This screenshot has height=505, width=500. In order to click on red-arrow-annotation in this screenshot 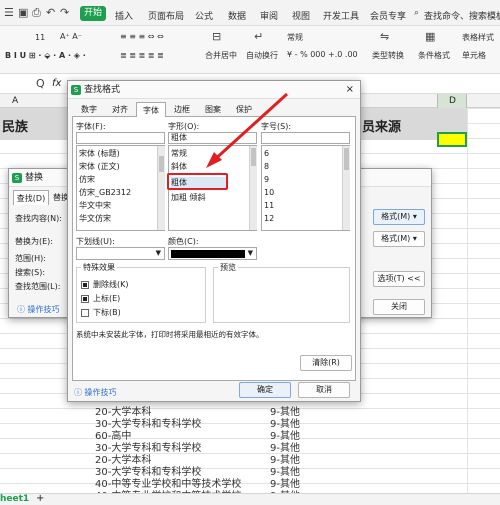, I will do `click(247, 130)`.